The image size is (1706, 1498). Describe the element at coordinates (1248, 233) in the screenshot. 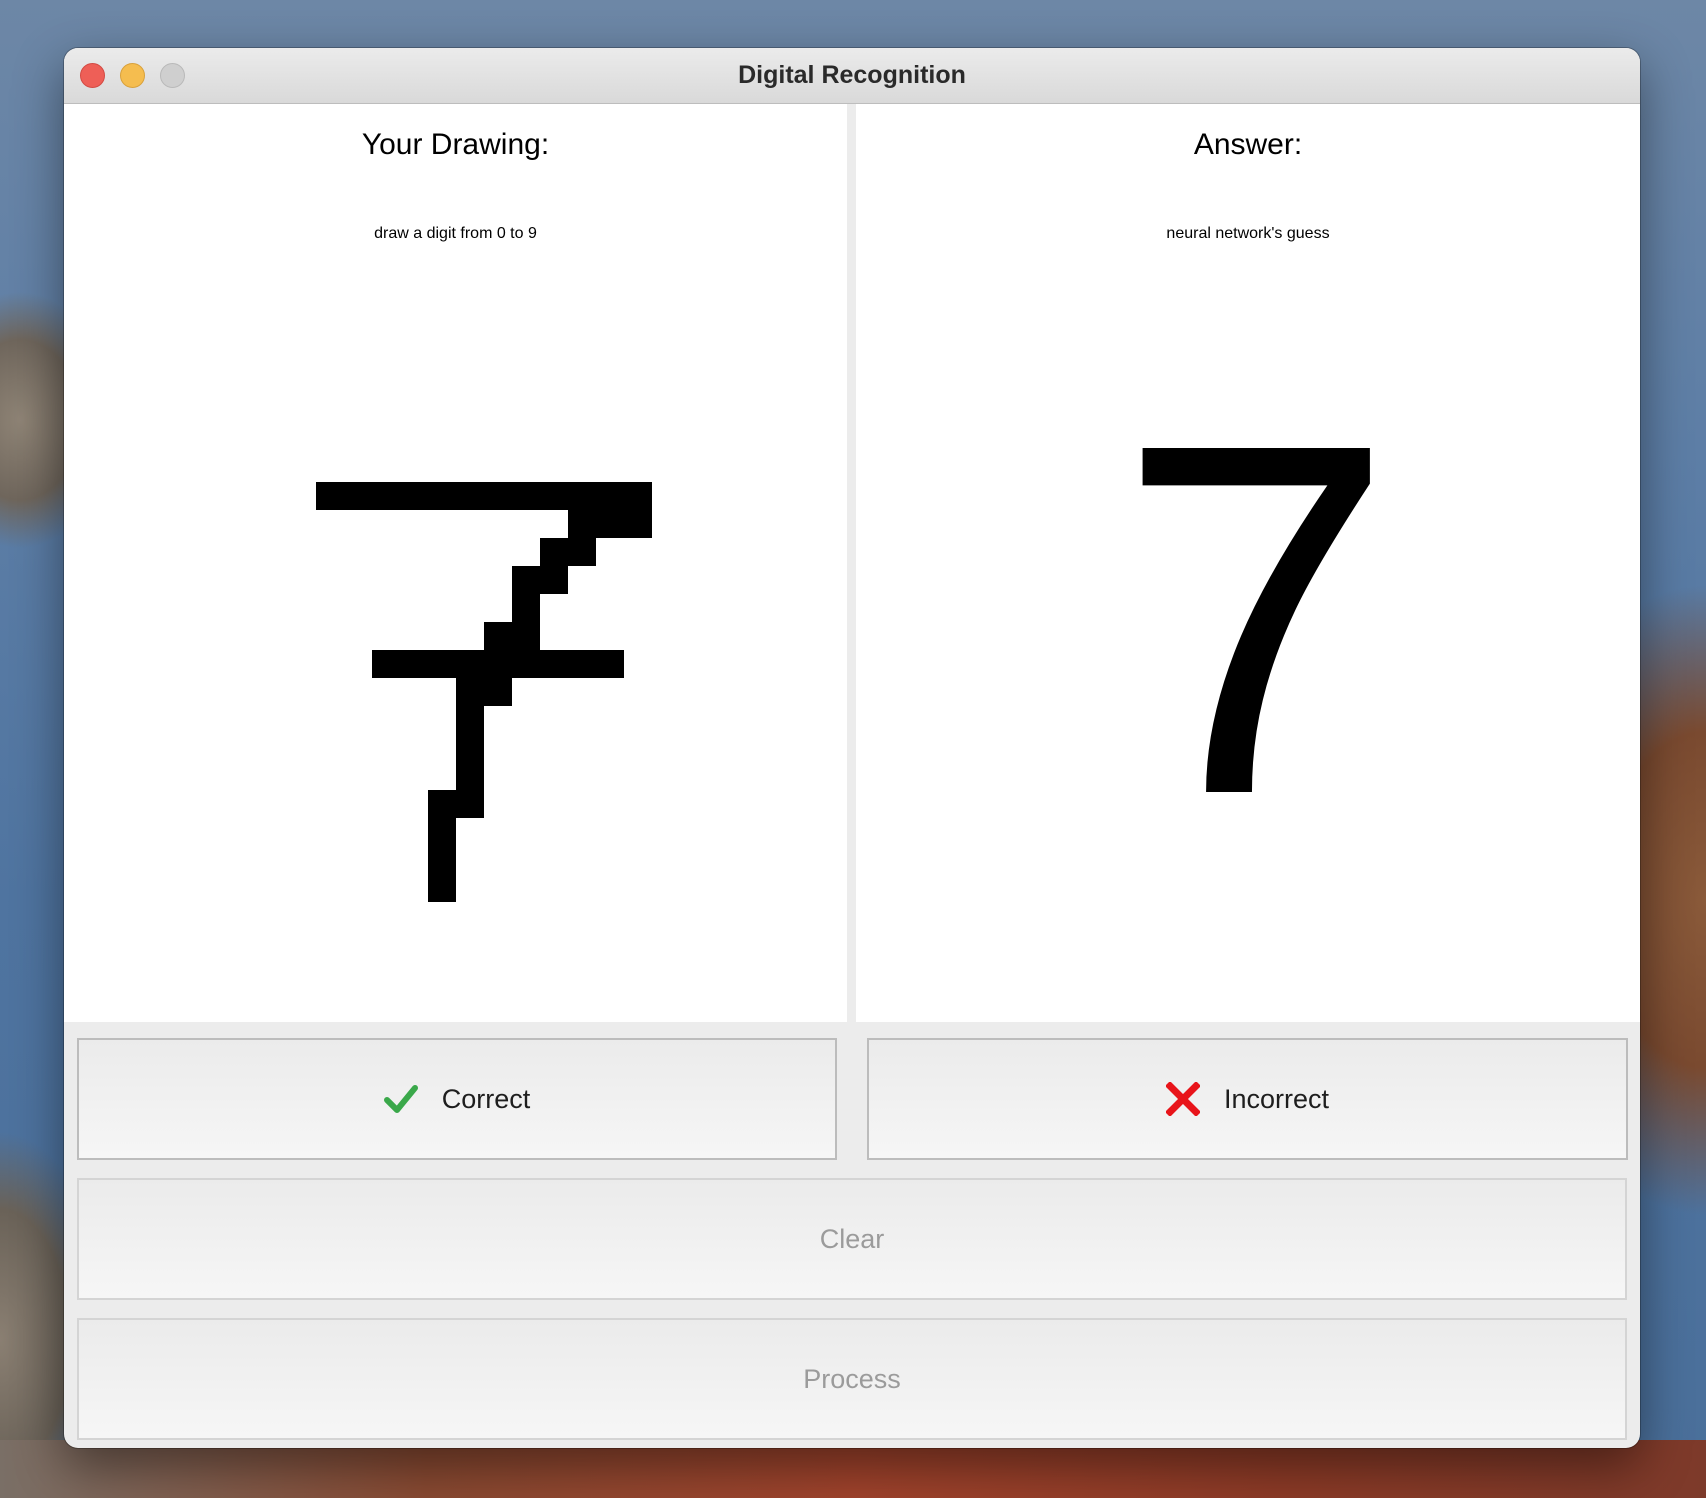

I see `answer-subheading: neural network's guess` at that location.